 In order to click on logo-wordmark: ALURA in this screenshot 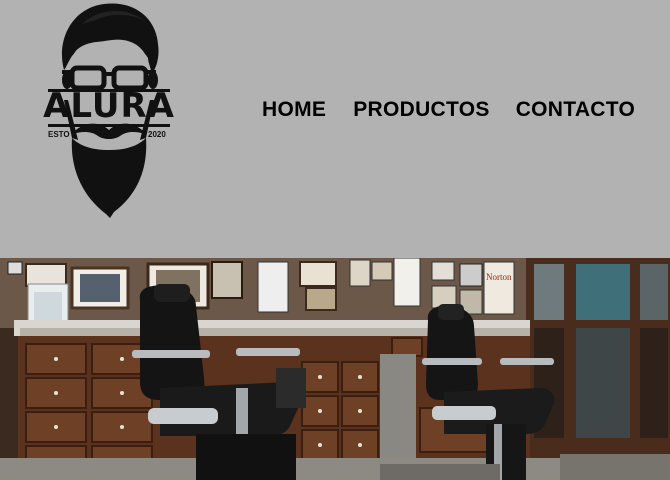, I will do `click(109, 106)`.